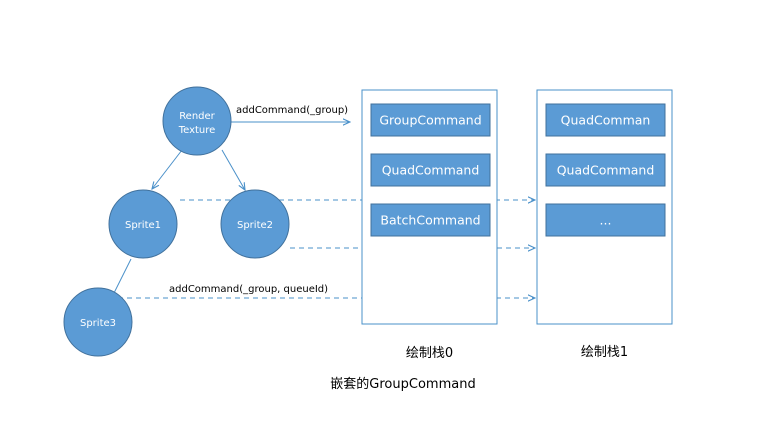  Describe the element at coordinates (143, 225) in the screenshot. I see `node-sprite1-label: Sprite1` at that location.